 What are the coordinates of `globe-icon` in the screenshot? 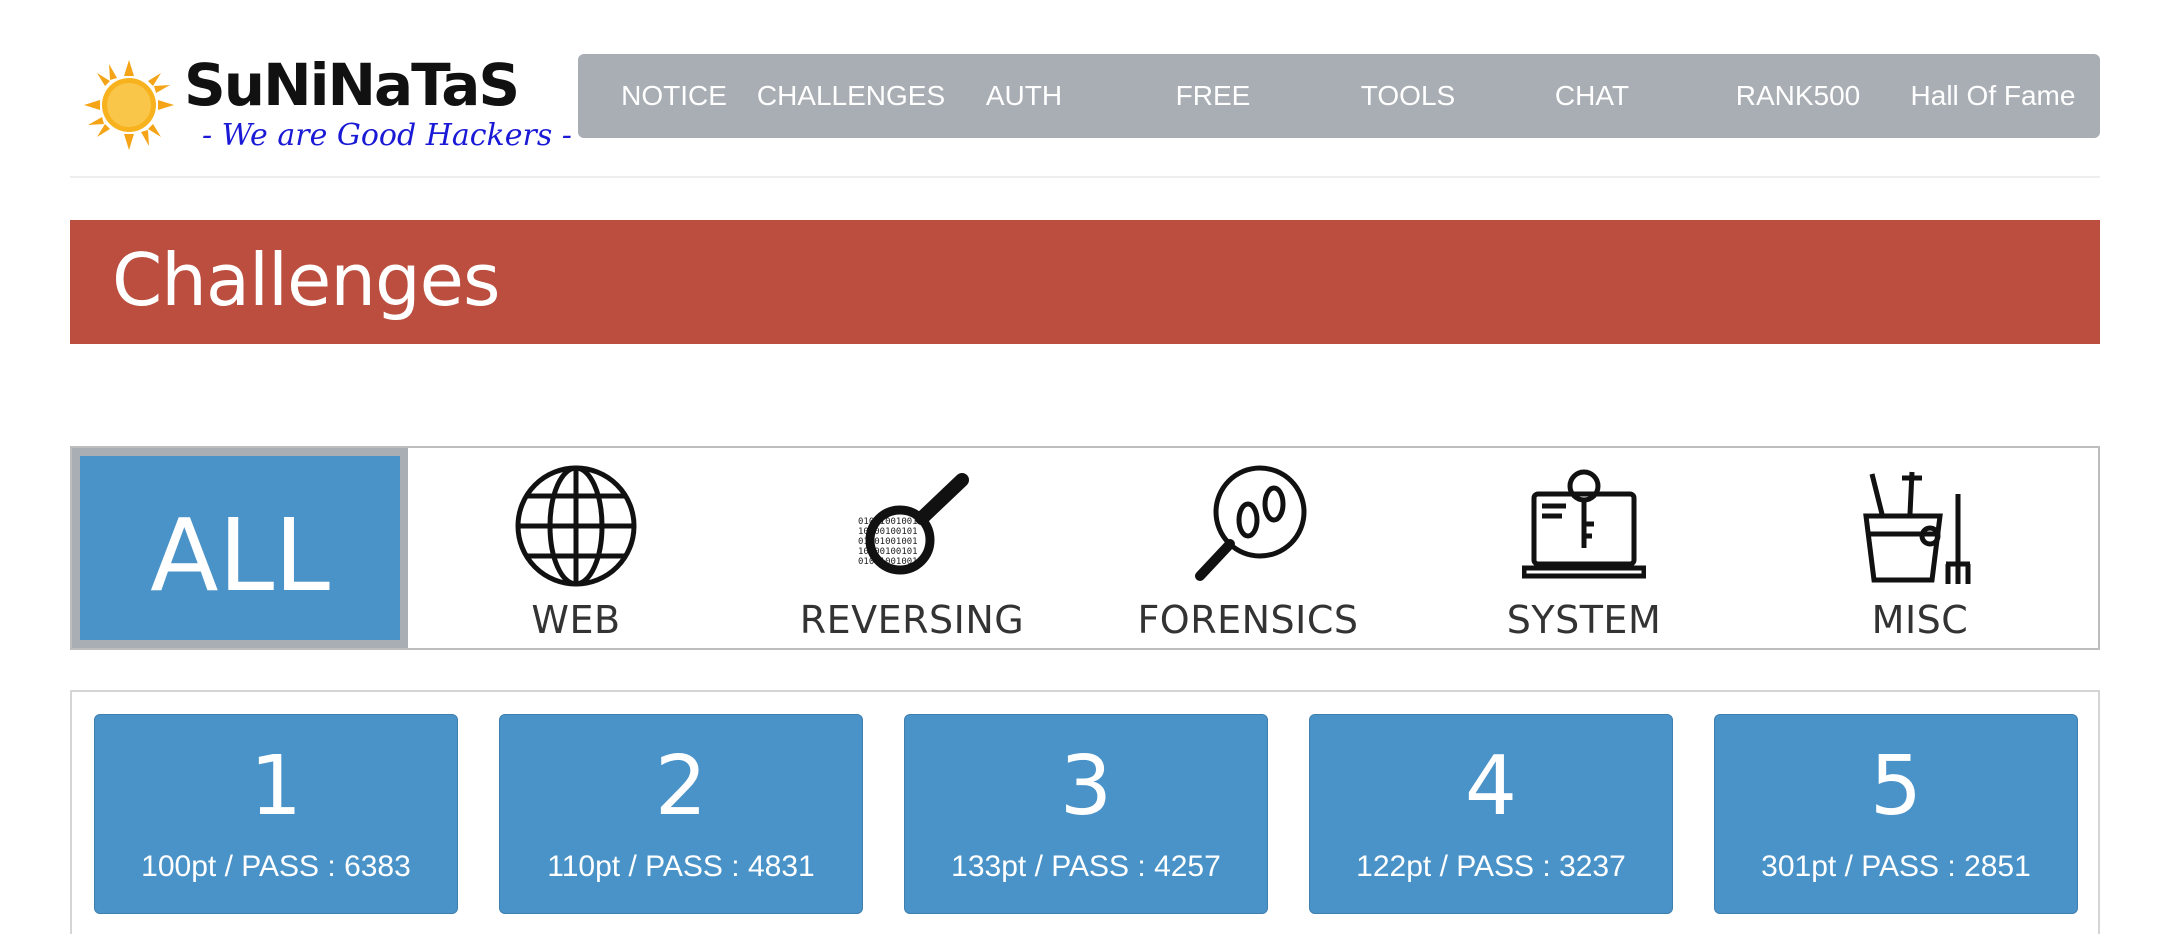 It's located at (576, 526).